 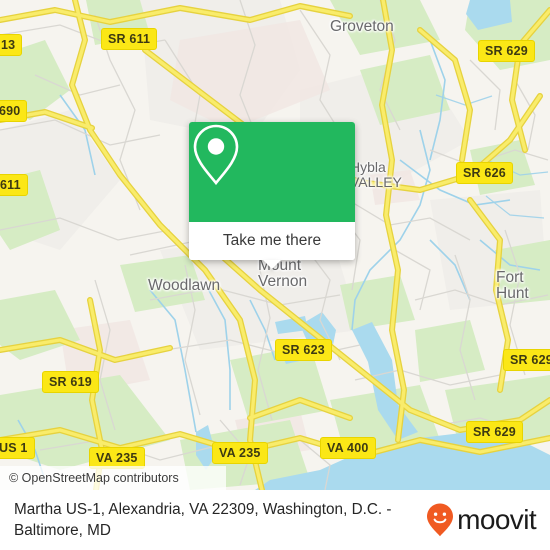 What do you see at coordinates (496, 519) in the screenshot?
I see `moovit-wordmark: moovit` at bounding box center [496, 519].